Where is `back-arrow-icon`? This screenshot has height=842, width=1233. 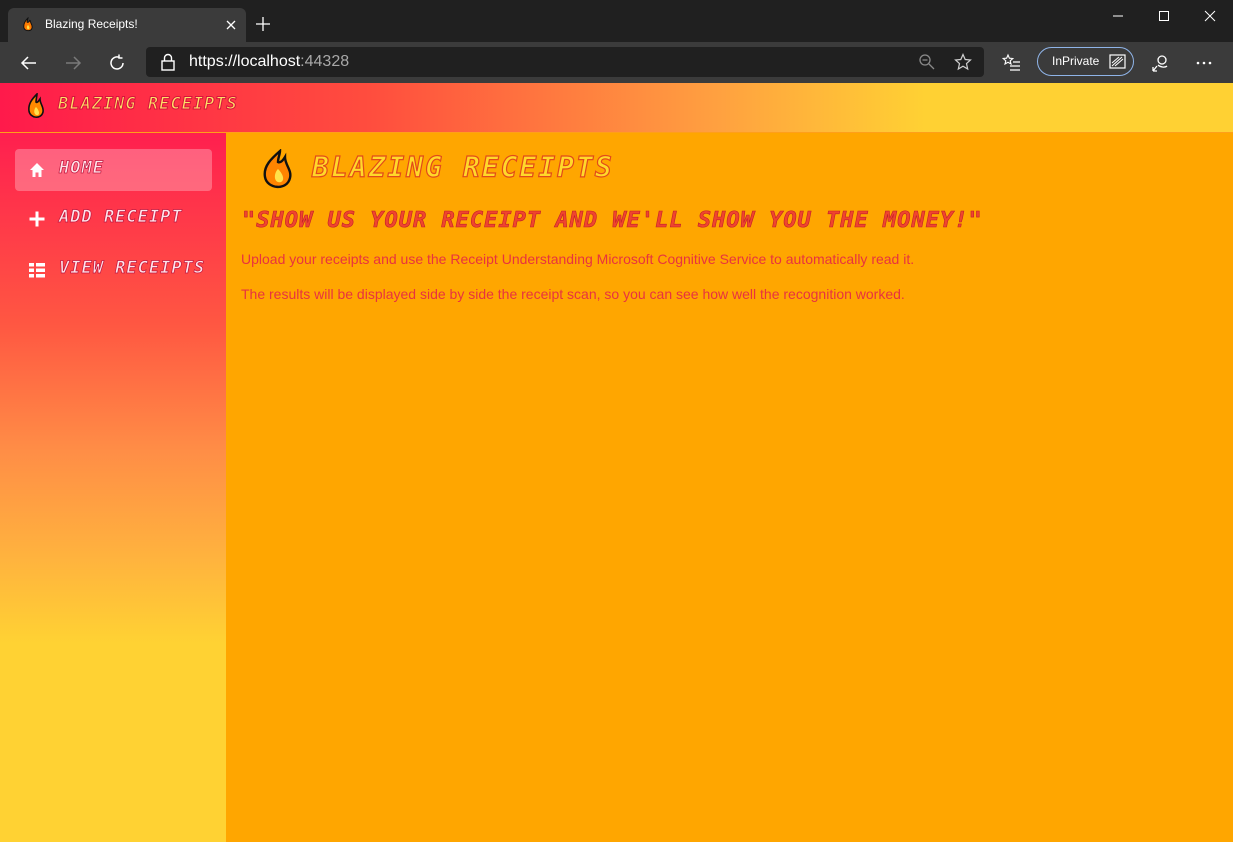
back-arrow-icon is located at coordinates (28, 63).